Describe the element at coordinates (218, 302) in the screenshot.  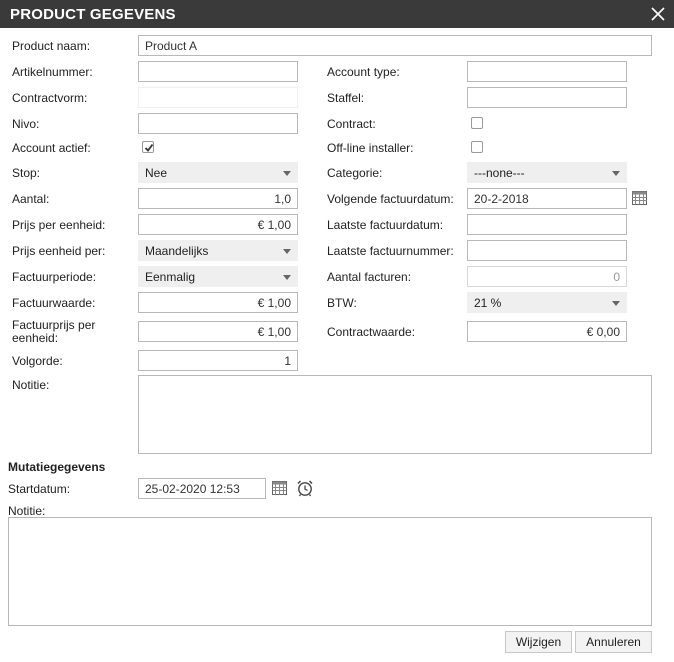
I see `factuurwaarde-input: € 1,00` at that location.